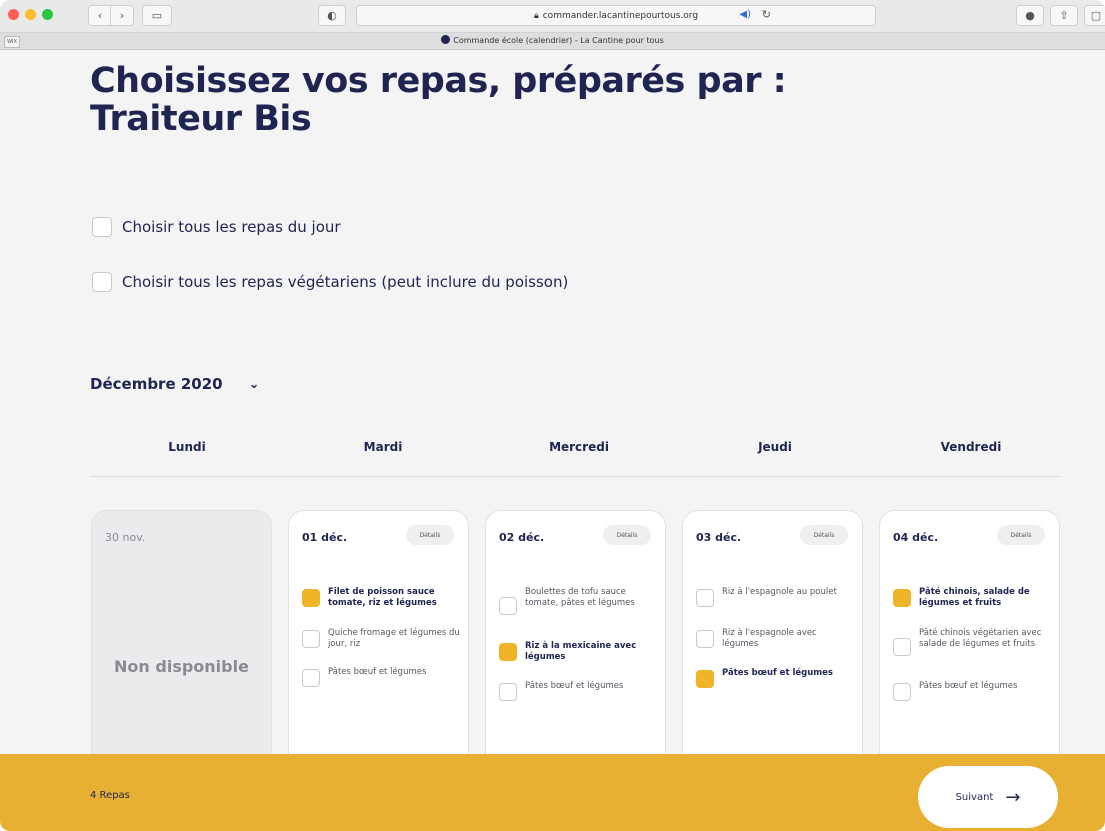 This screenshot has width=1105, height=831. Describe the element at coordinates (181, 645) in the screenshot. I see `day-card-unavailable: 30 nov. Non disponible` at that location.